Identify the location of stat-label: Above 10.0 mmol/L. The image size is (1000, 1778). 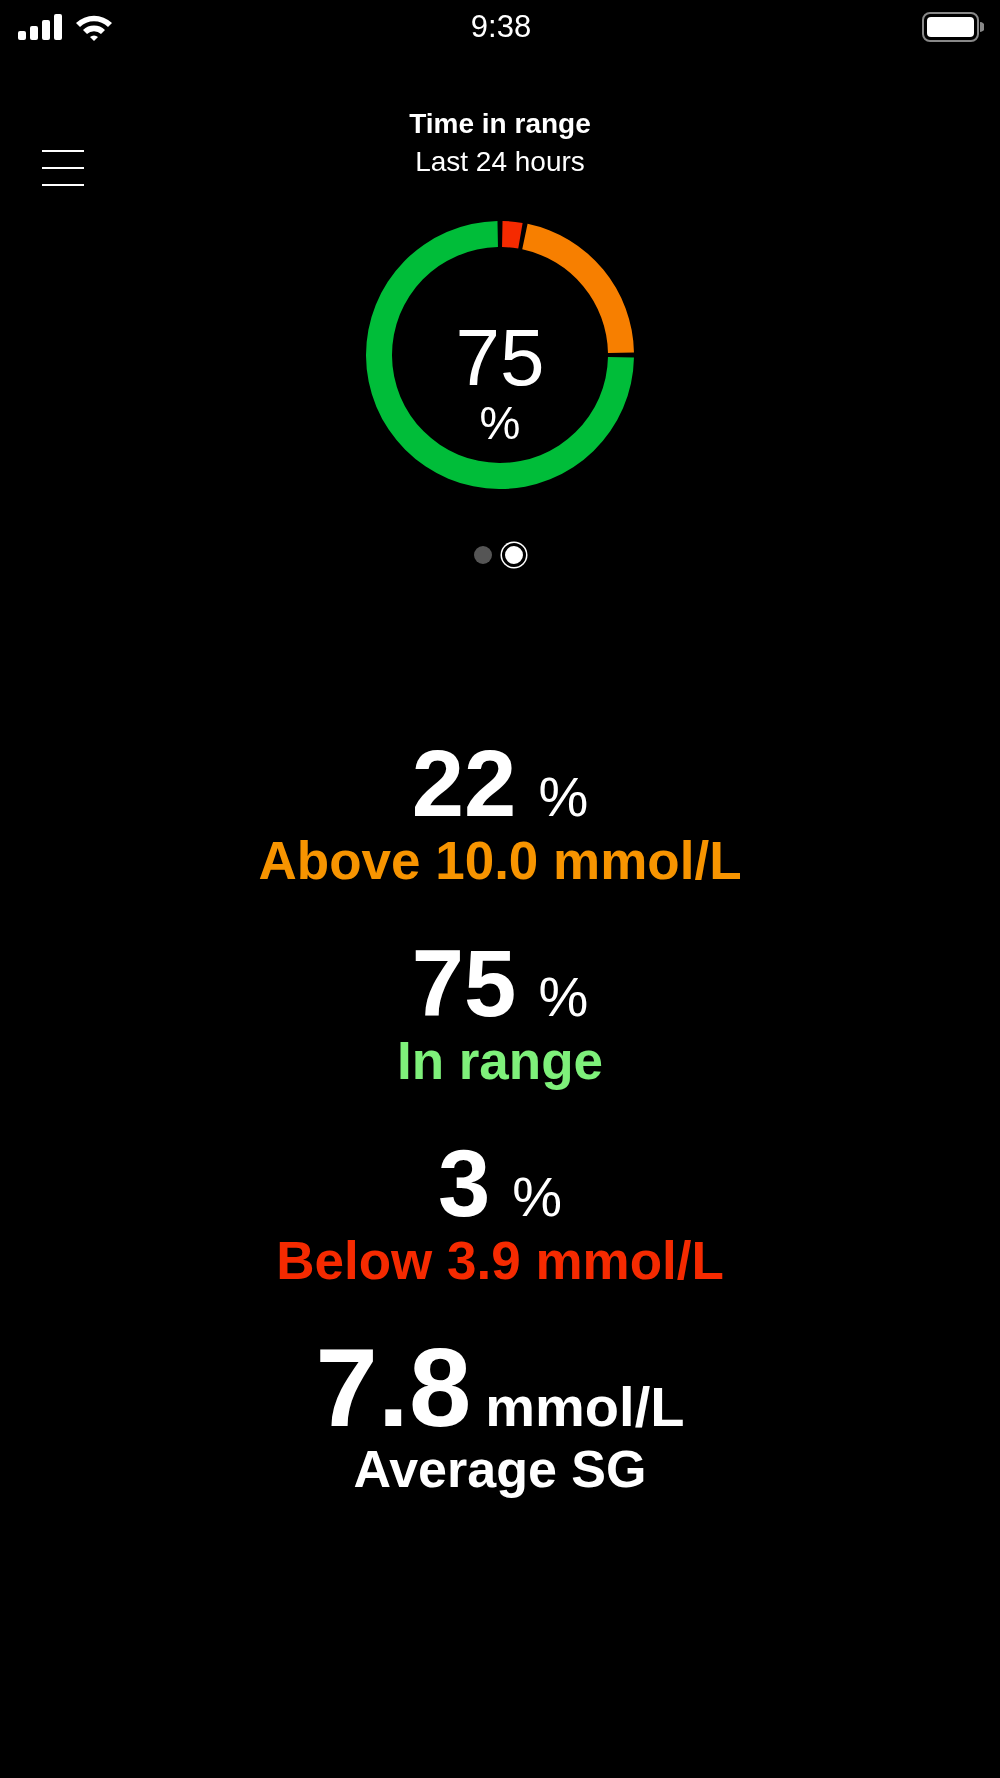
(500, 861).